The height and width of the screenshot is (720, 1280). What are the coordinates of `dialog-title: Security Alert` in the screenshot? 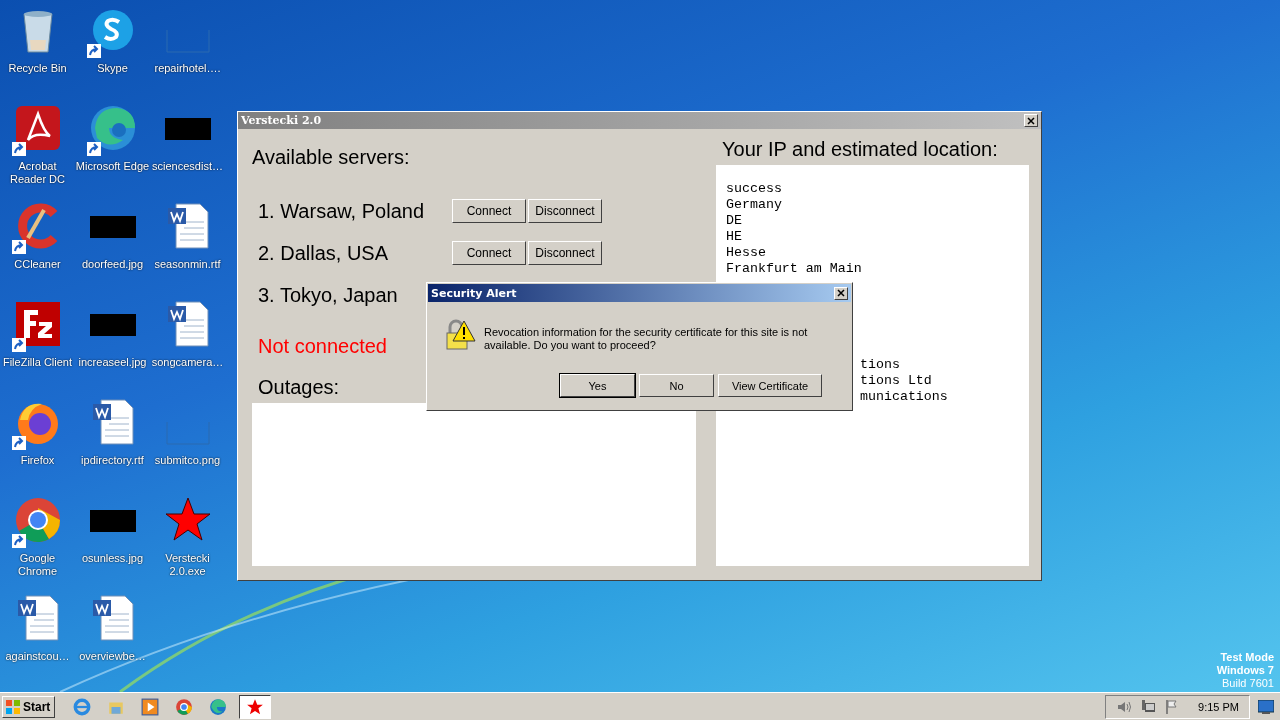 It's located at (474, 293).